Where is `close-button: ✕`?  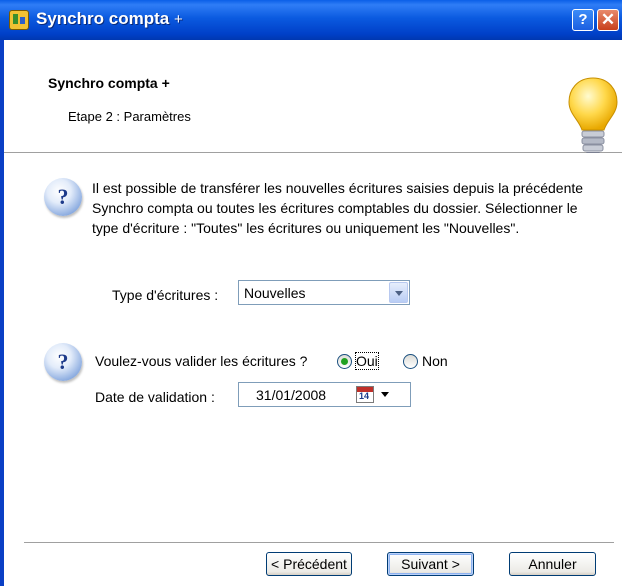 close-button: ✕ is located at coordinates (608, 20).